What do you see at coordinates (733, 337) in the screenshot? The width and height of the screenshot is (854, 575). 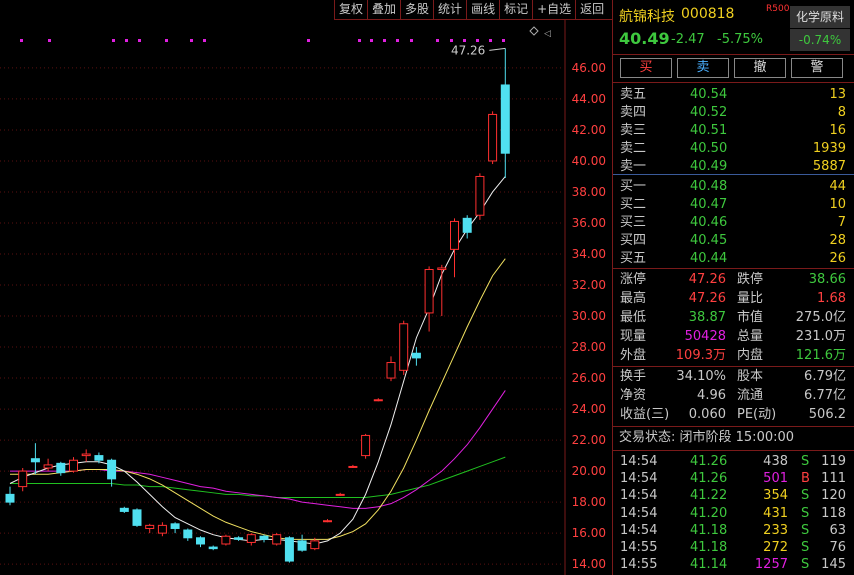 I see `stat-row: 现量 50428 总量 231.0万` at bounding box center [733, 337].